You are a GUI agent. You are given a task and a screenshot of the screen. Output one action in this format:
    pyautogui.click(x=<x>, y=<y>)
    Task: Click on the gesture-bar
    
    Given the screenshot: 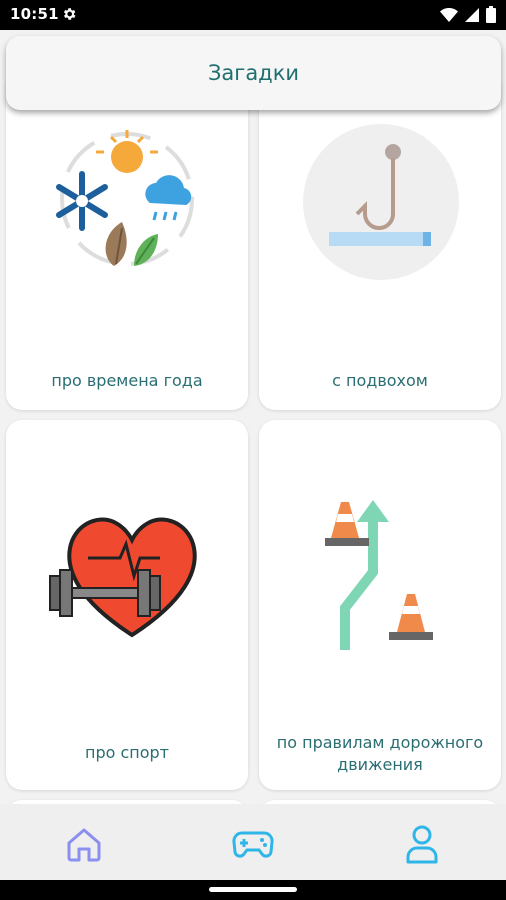 What is the action you would take?
    pyautogui.click(x=253, y=890)
    